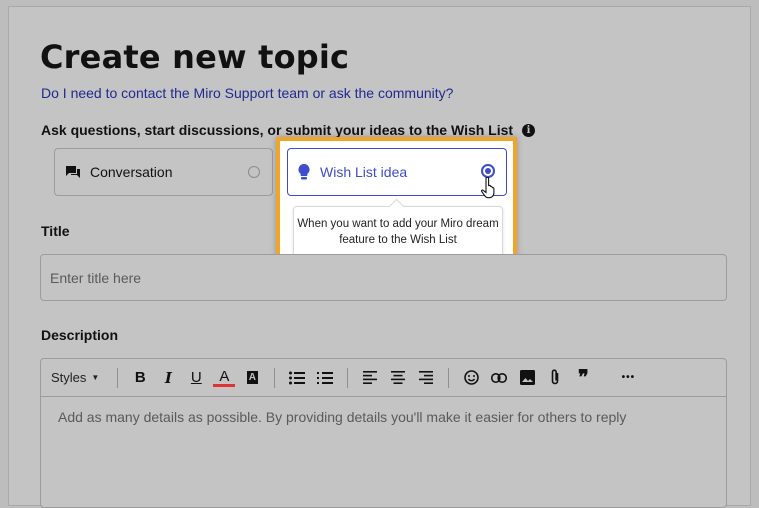 Image resolution: width=759 pixels, height=508 pixels. I want to click on description-label: Description, so click(80, 335).